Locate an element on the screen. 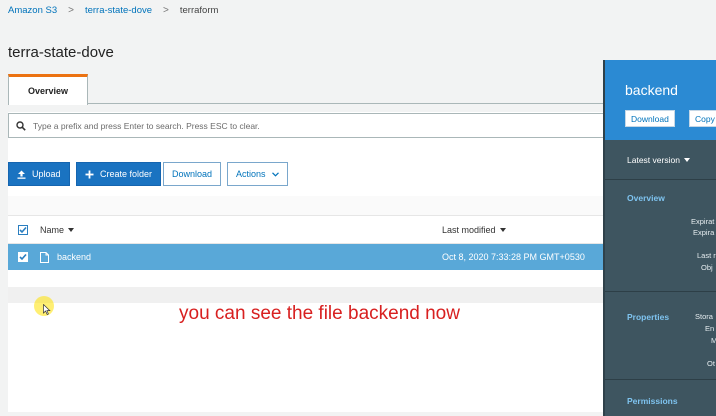 This screenshot has height=416, width=716. cursor-highlight is located at coordinates (44, 306).